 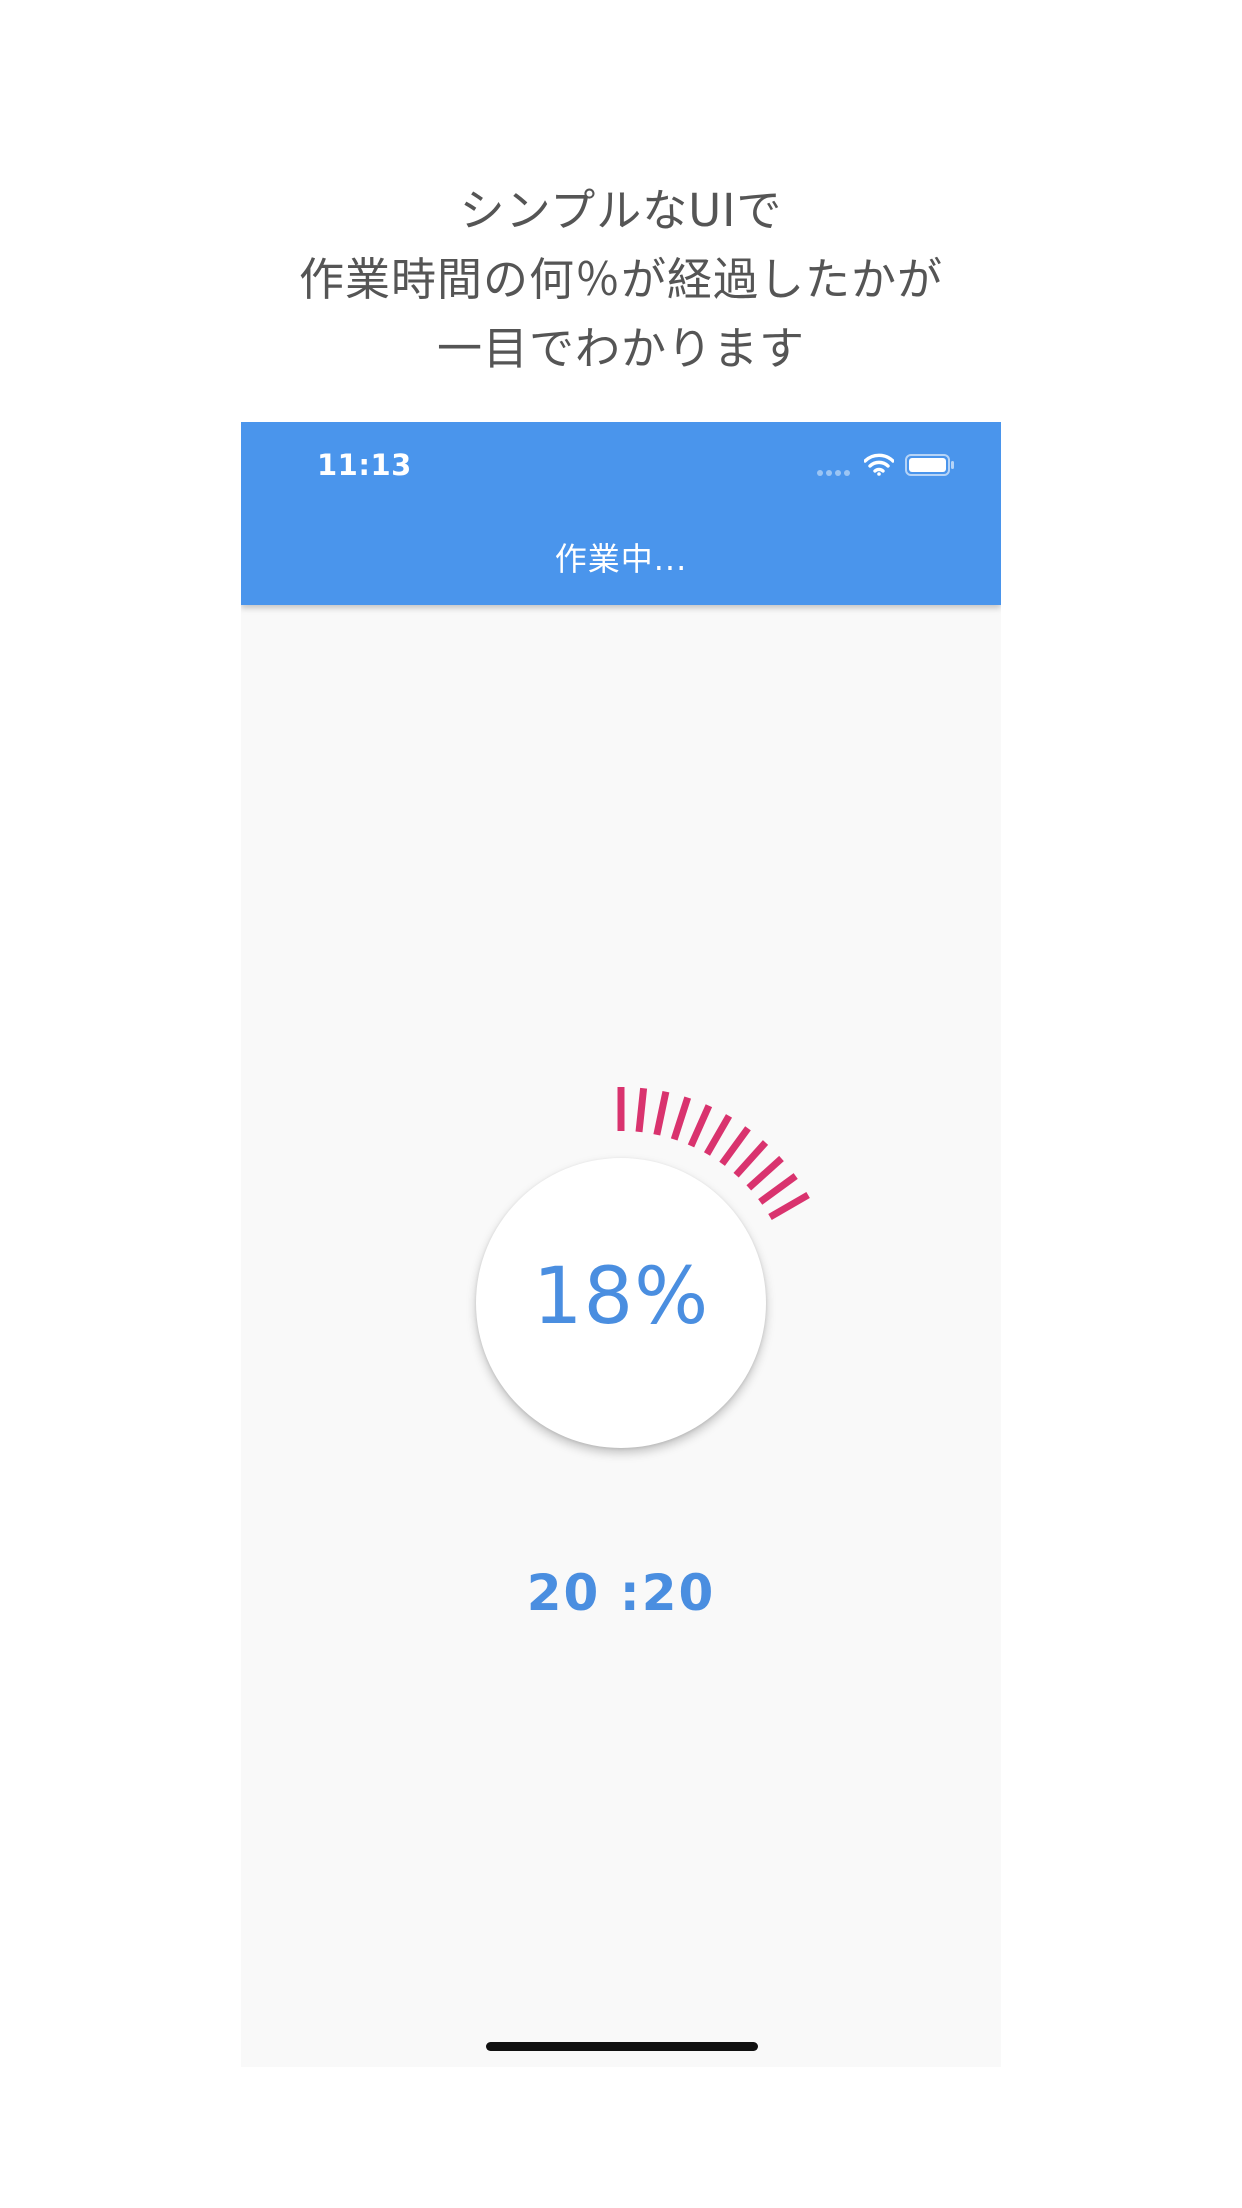 What do you see at coordinates (929, 465) in the screenshot?
I see `battery-icon` at bounding box center [929, 465].